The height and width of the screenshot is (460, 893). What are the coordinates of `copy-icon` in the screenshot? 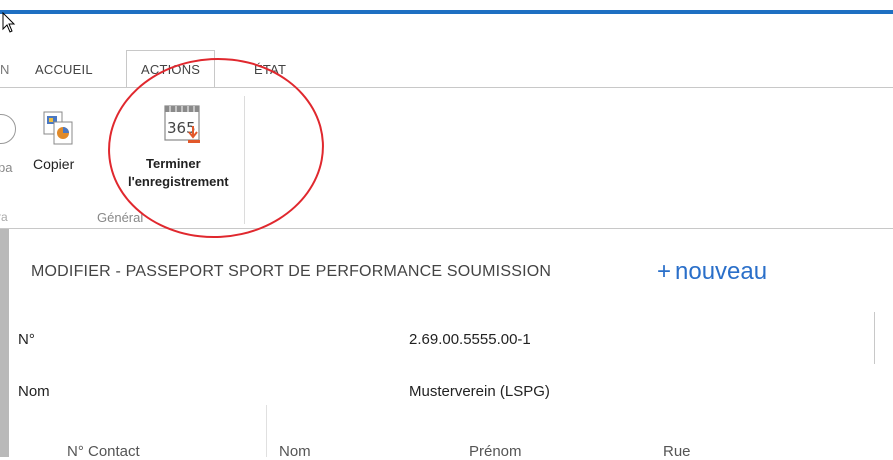 It's located at (58, 128).